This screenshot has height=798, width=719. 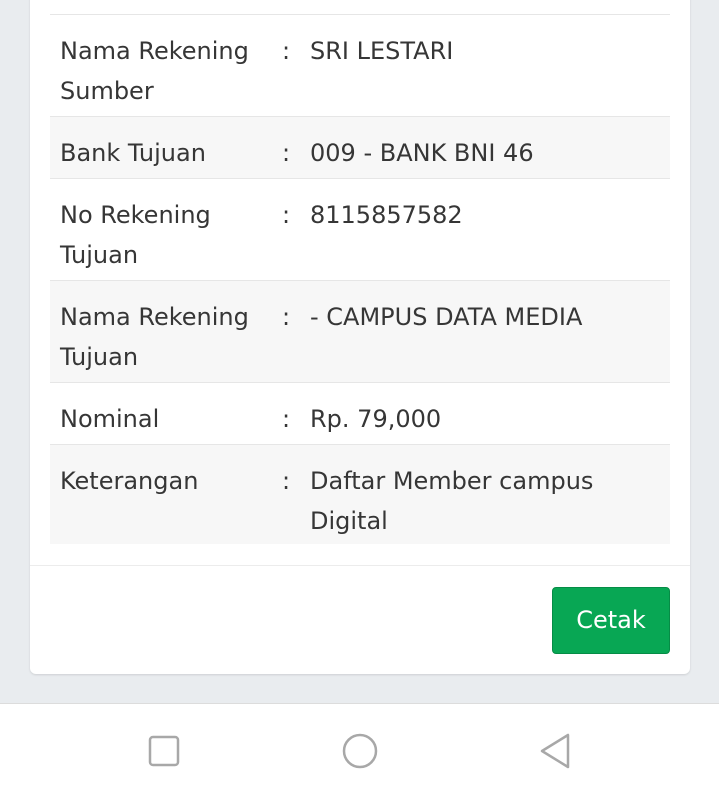 I want to click on source-account-name-value: SRI LESTARI, so click(x=382, y=51).